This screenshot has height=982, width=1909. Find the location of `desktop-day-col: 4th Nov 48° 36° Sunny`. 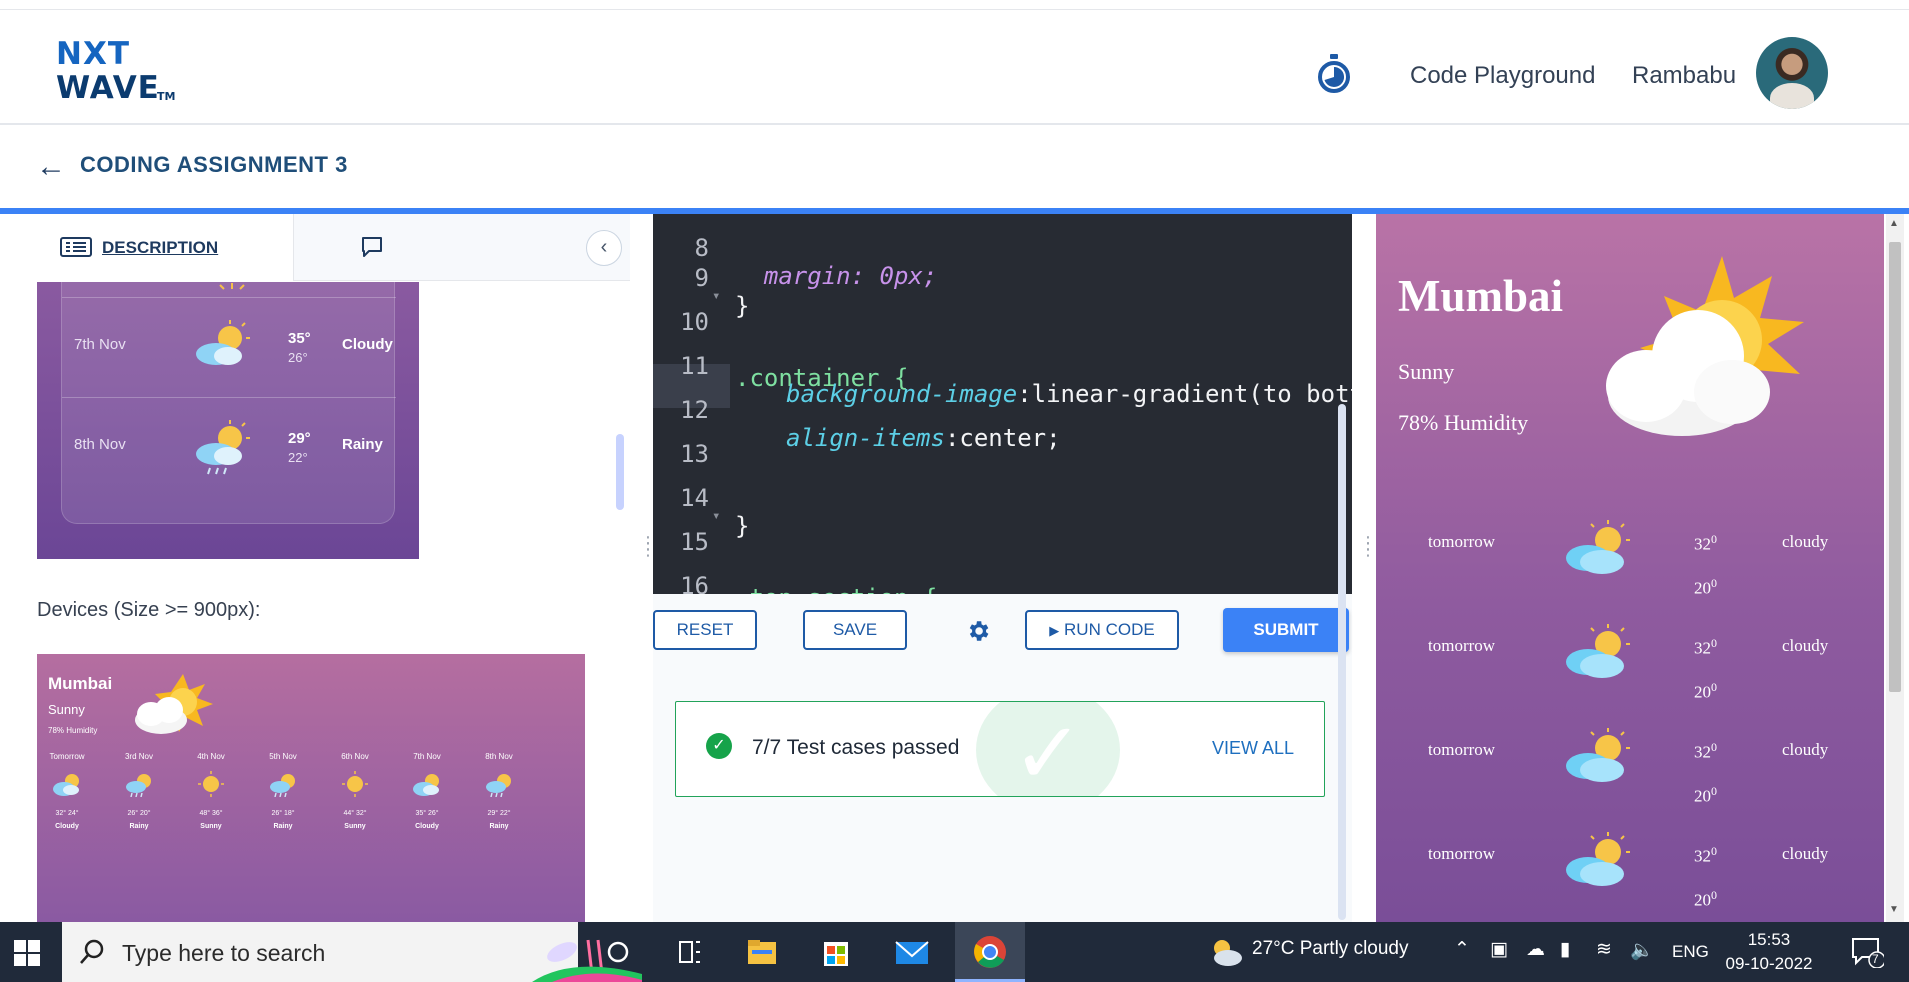

desktop-day-col: 4th Nov 48° 36° Sunny is located at coordinates (211, 792).